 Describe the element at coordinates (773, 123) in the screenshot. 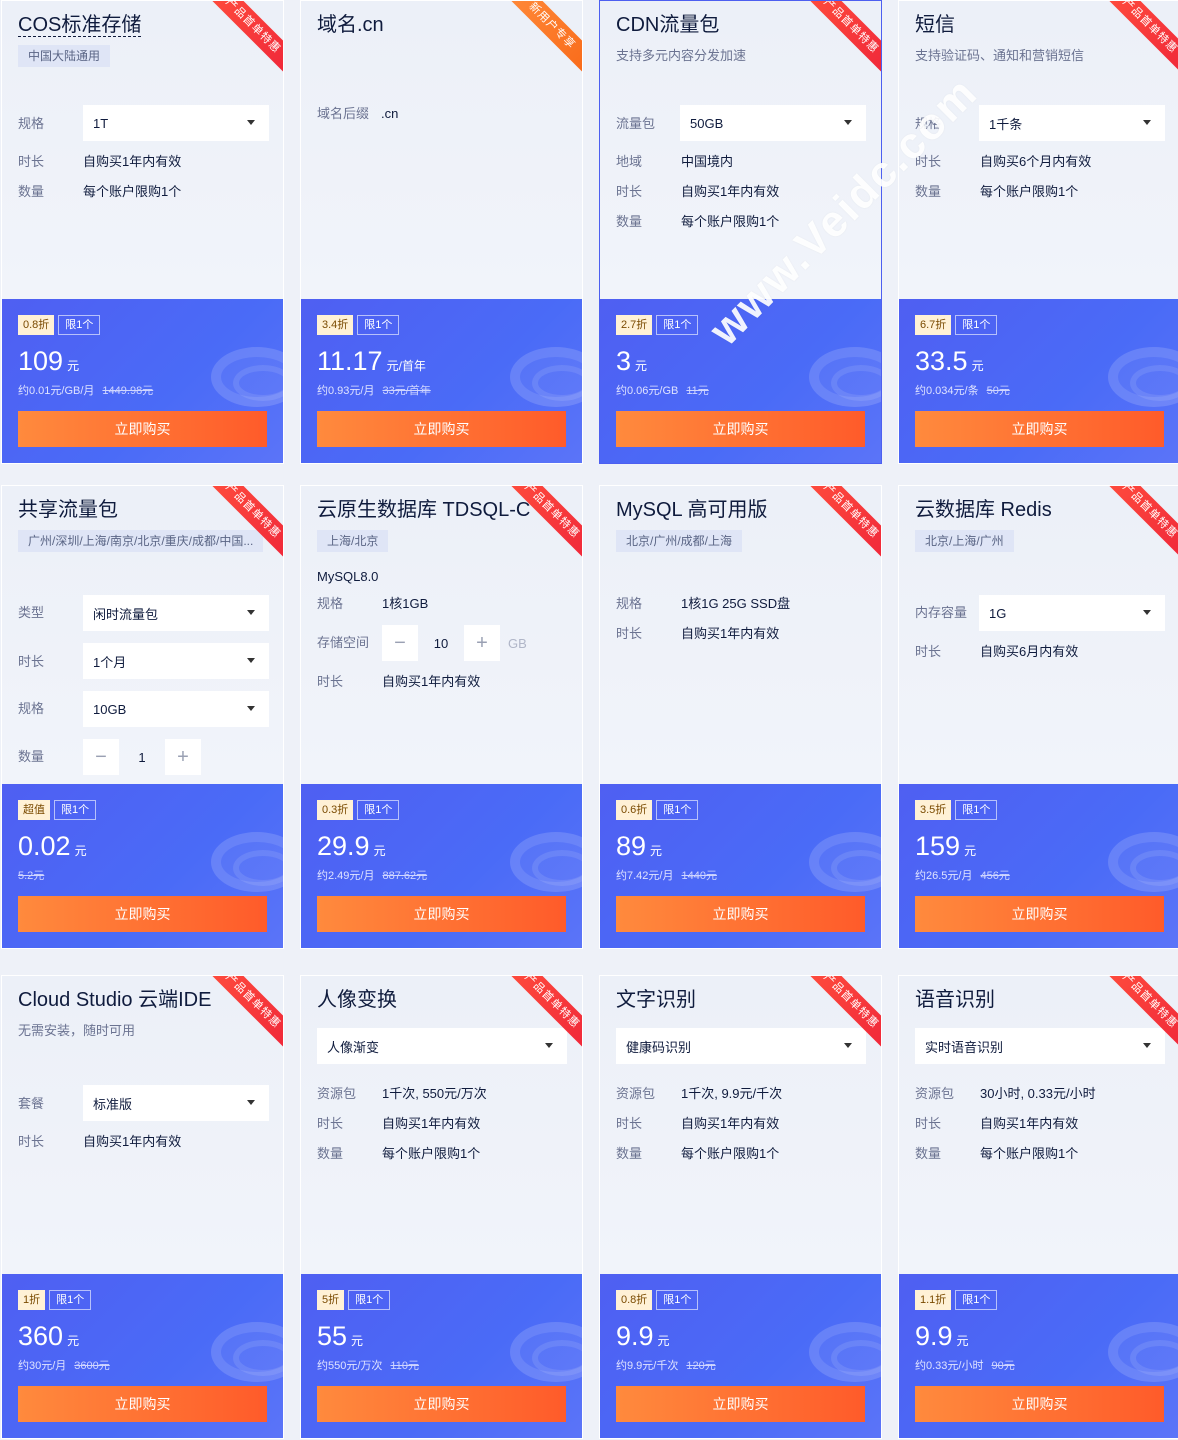

I see `spec-select: 50GB` at that location.